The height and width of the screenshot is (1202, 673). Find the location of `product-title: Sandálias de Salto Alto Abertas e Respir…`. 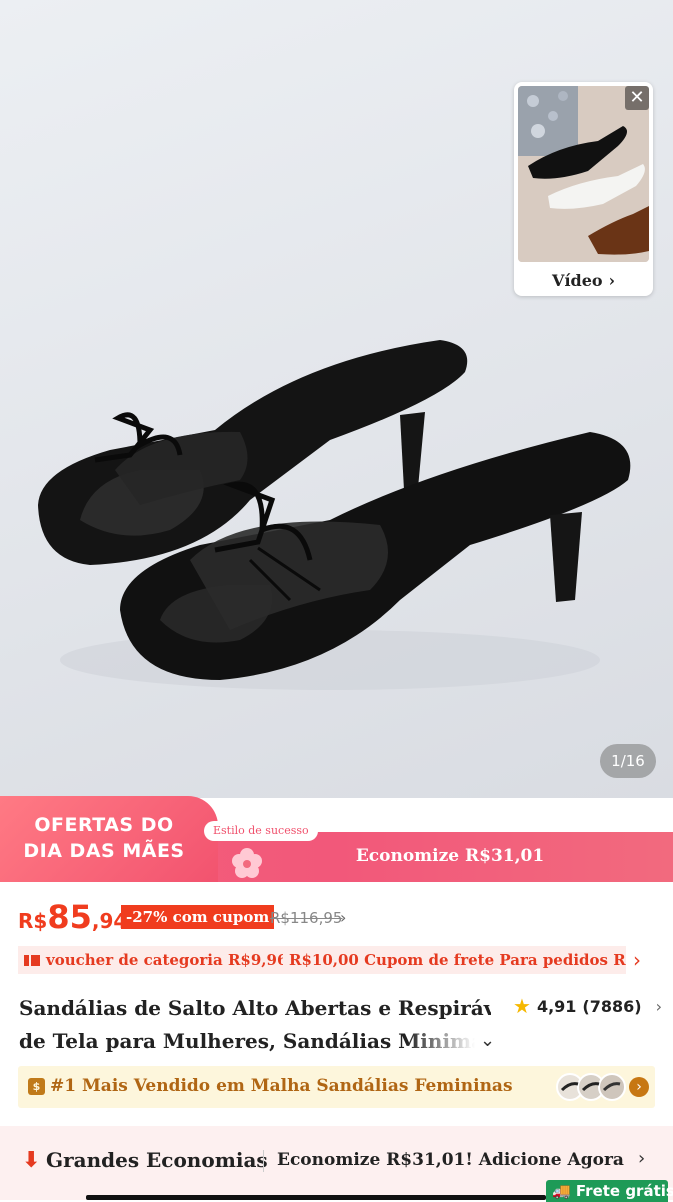

product-title: Sandálias de Salto Alto Abertas e Respir… is located at coordinates (255, 1025).